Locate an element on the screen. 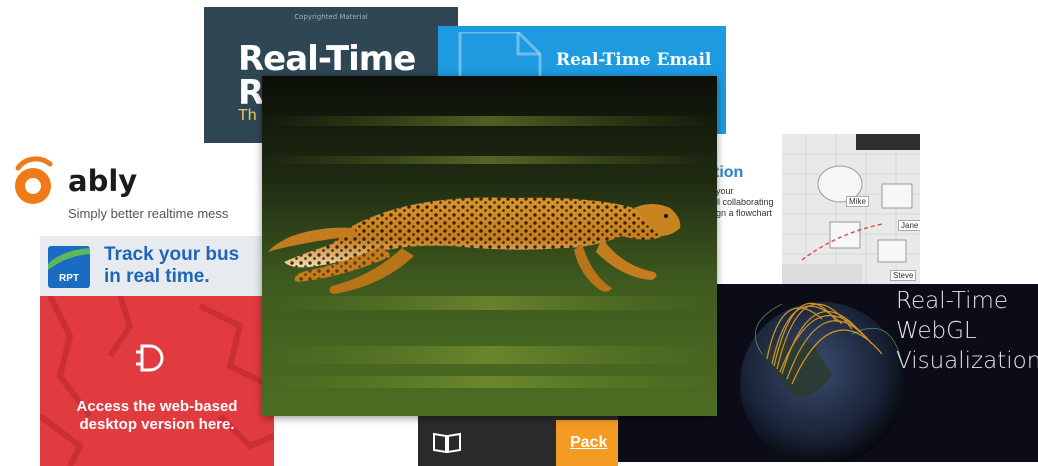 This screenshot has width=1038, height=466. flowchart-heading: tion is located at coordinates (729, 172).